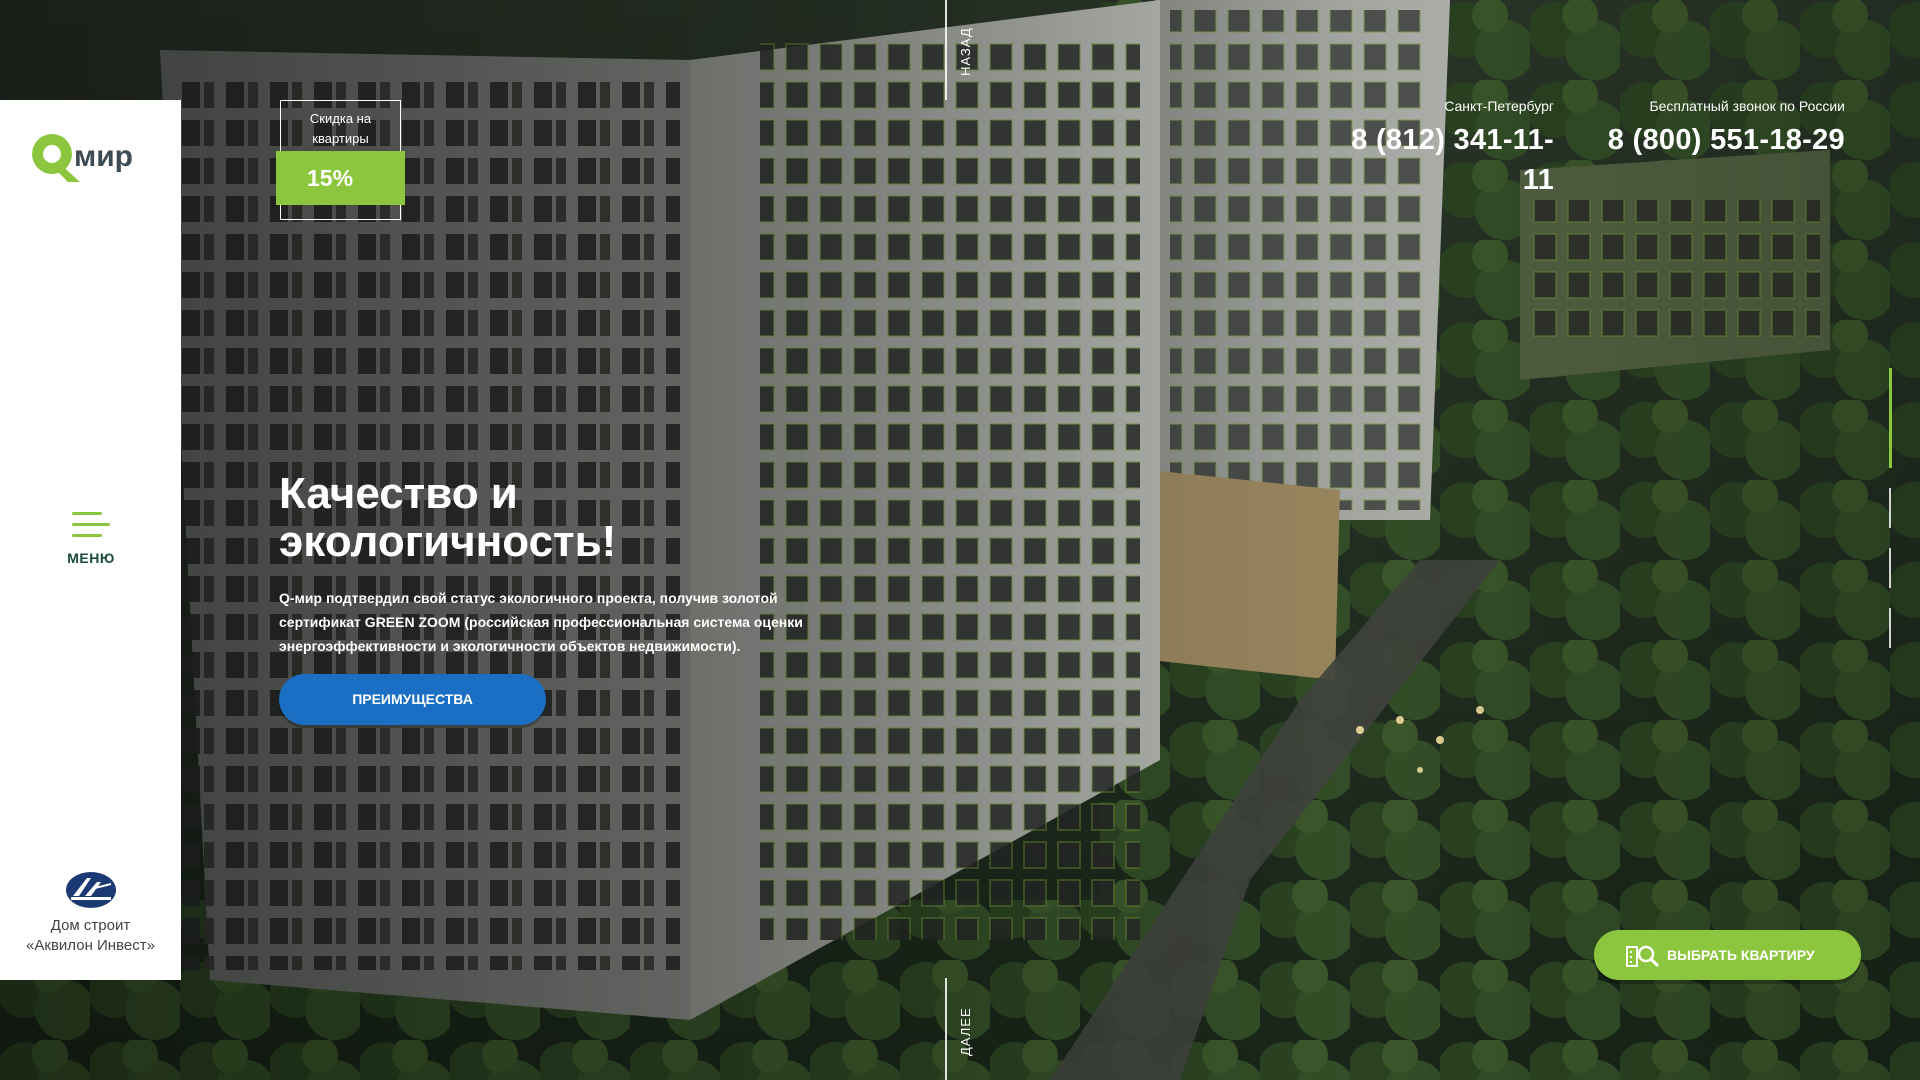  I want to click on phone-spb-caption: Санкт-Петербург, so click(1499, 106).